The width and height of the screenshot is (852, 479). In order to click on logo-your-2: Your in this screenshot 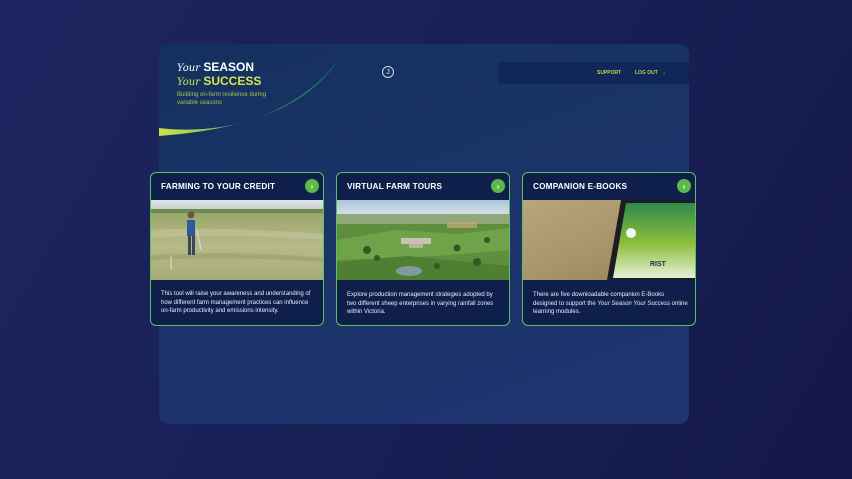, I will do `click(188, 82)`.